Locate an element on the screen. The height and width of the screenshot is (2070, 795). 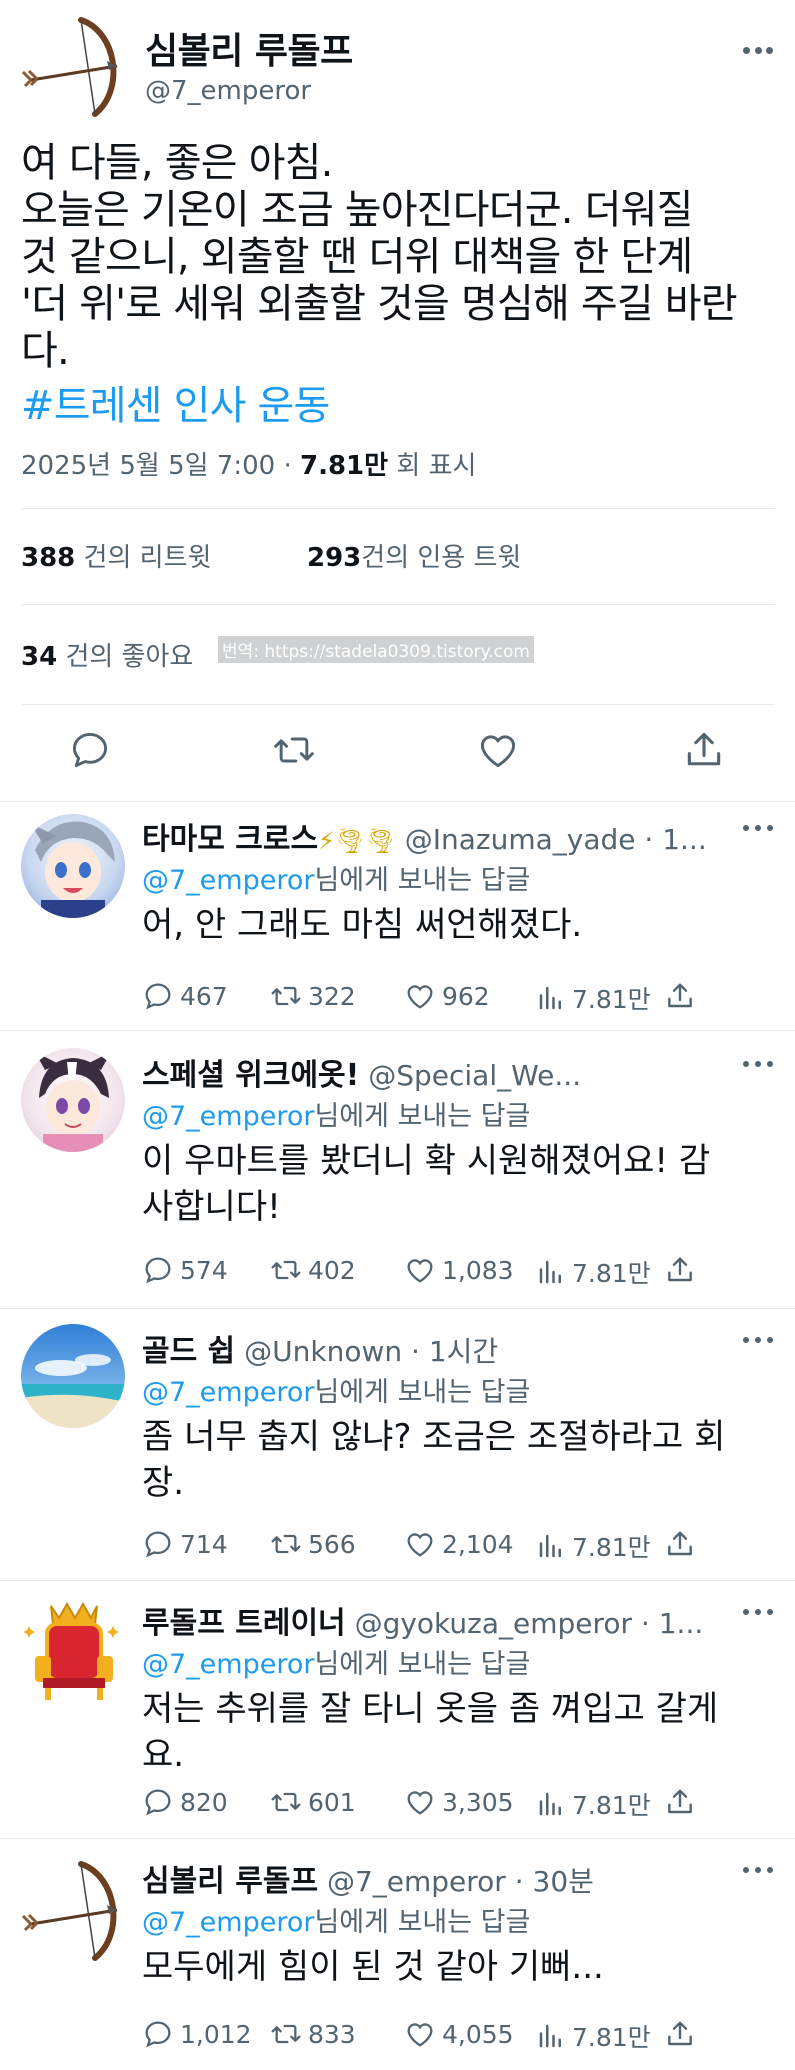
tweet-text-line: '더 위'로 세워 외출할 것을 명심해 주길 바란 is located at coordinates (379, 304).